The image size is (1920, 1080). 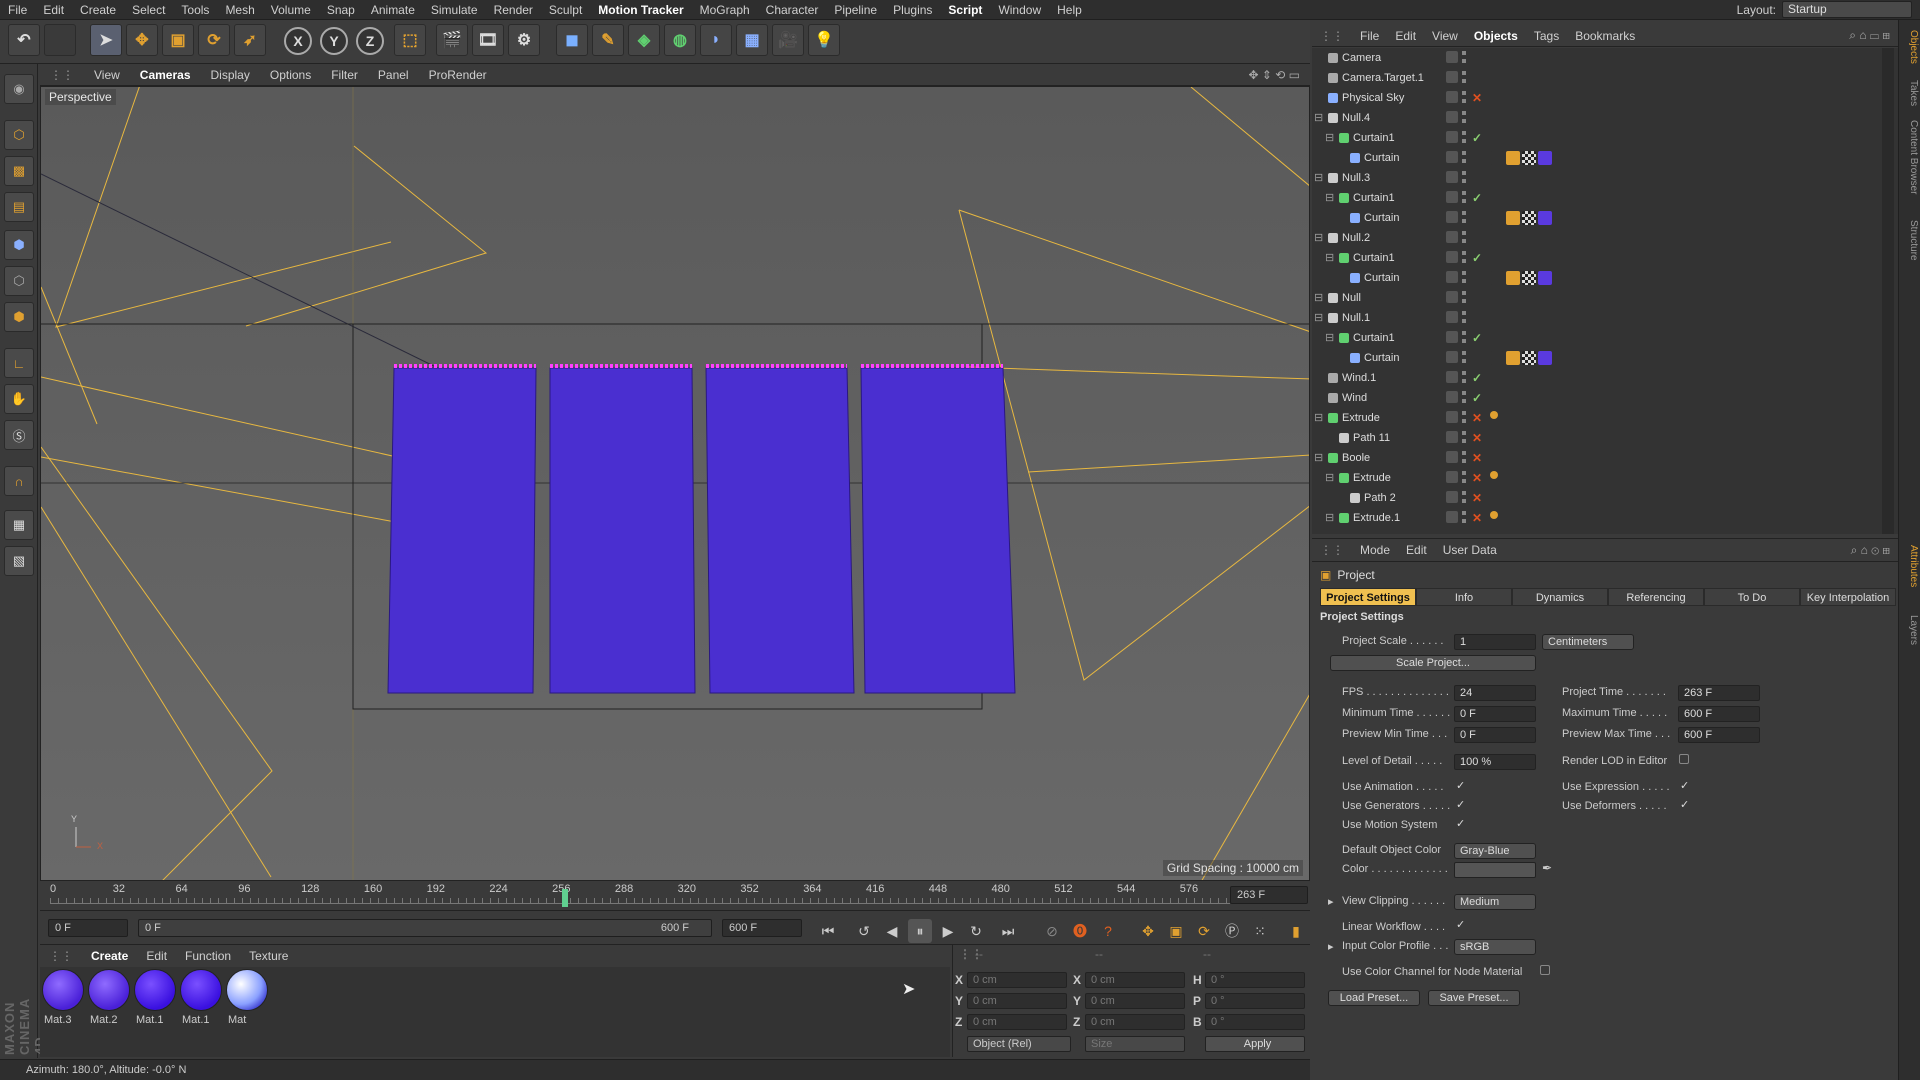 What do you see at coordinates (1719, 714) in the screenshot?
I see `max-time-field: 600 F` at bounding box center [1719, 714].